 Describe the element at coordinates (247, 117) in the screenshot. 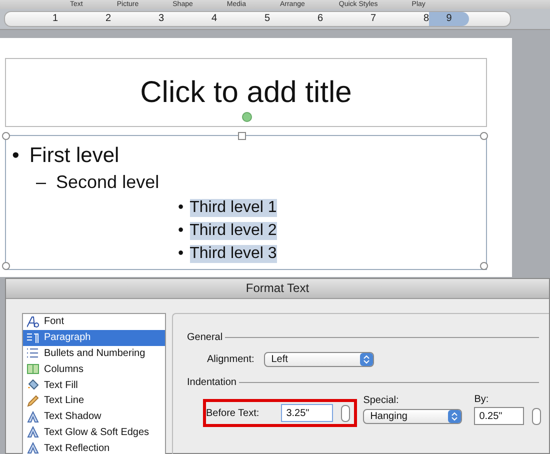

I see `rotation-handle` at that location.